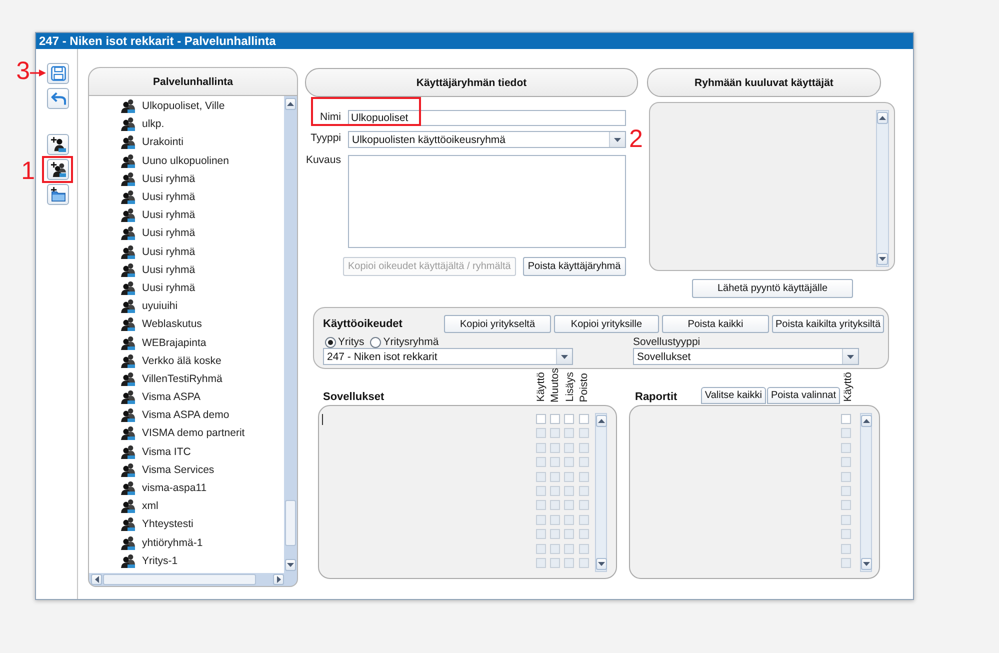  I want to click on scroll-left-button, so click(96, 579).